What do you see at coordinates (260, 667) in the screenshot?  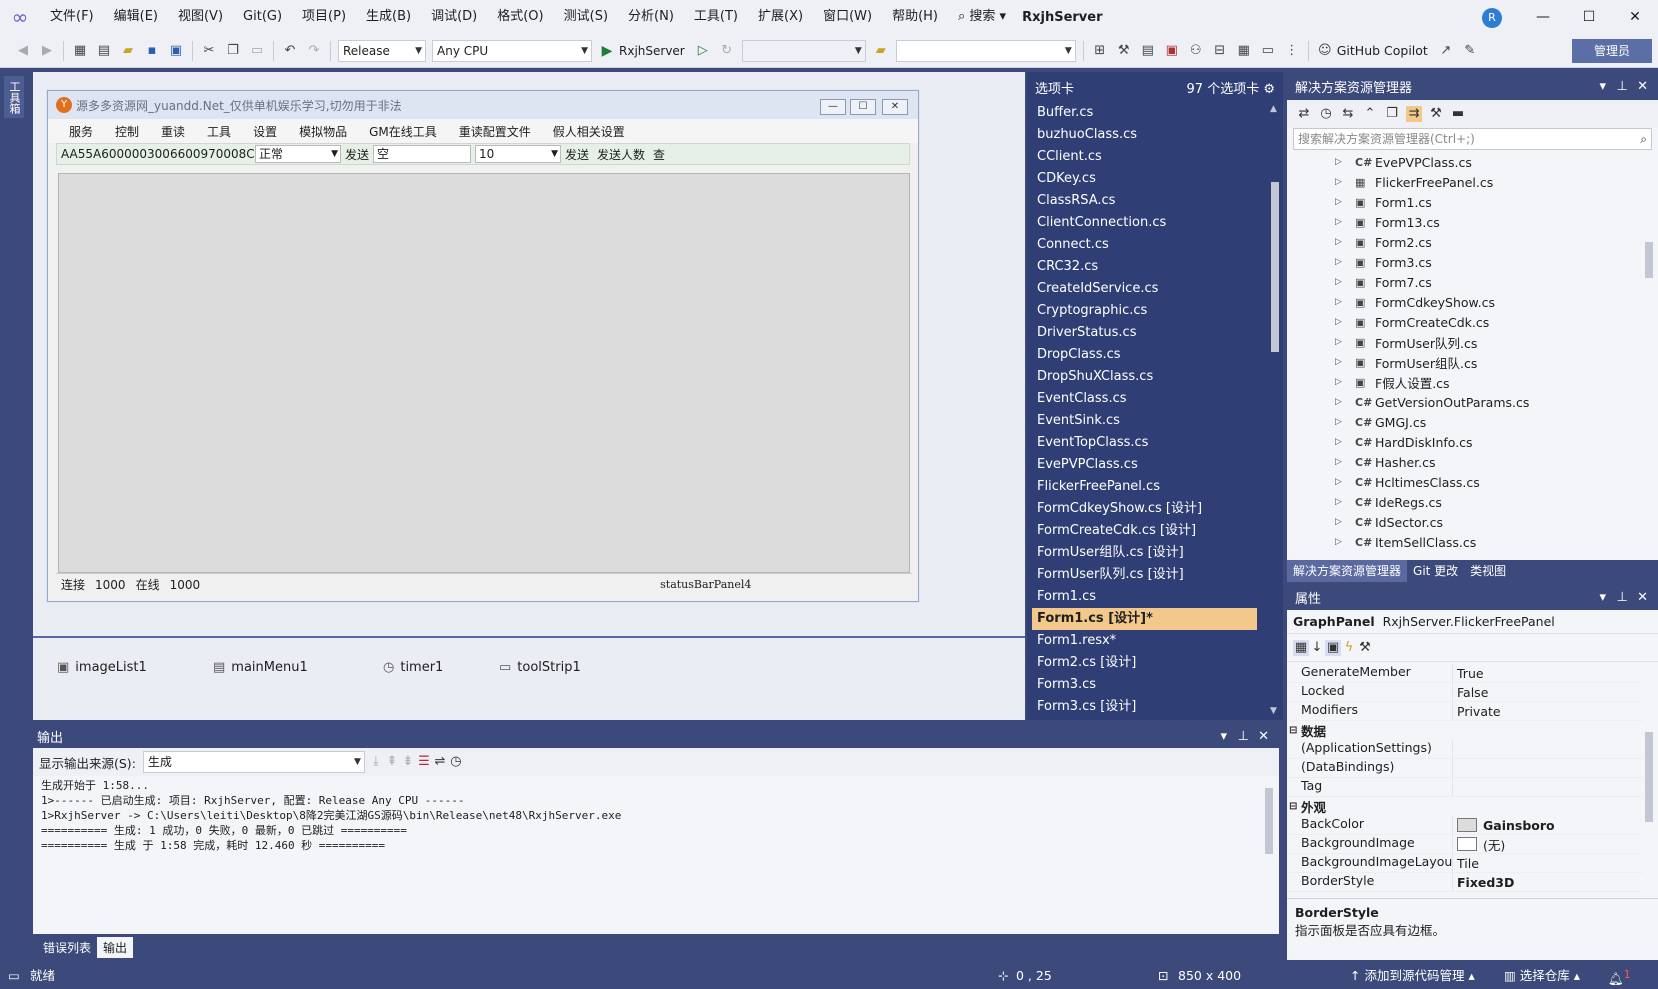 I see `component-mainmenu1: ▤ mainMenu1` at bounding box center [260, 667].